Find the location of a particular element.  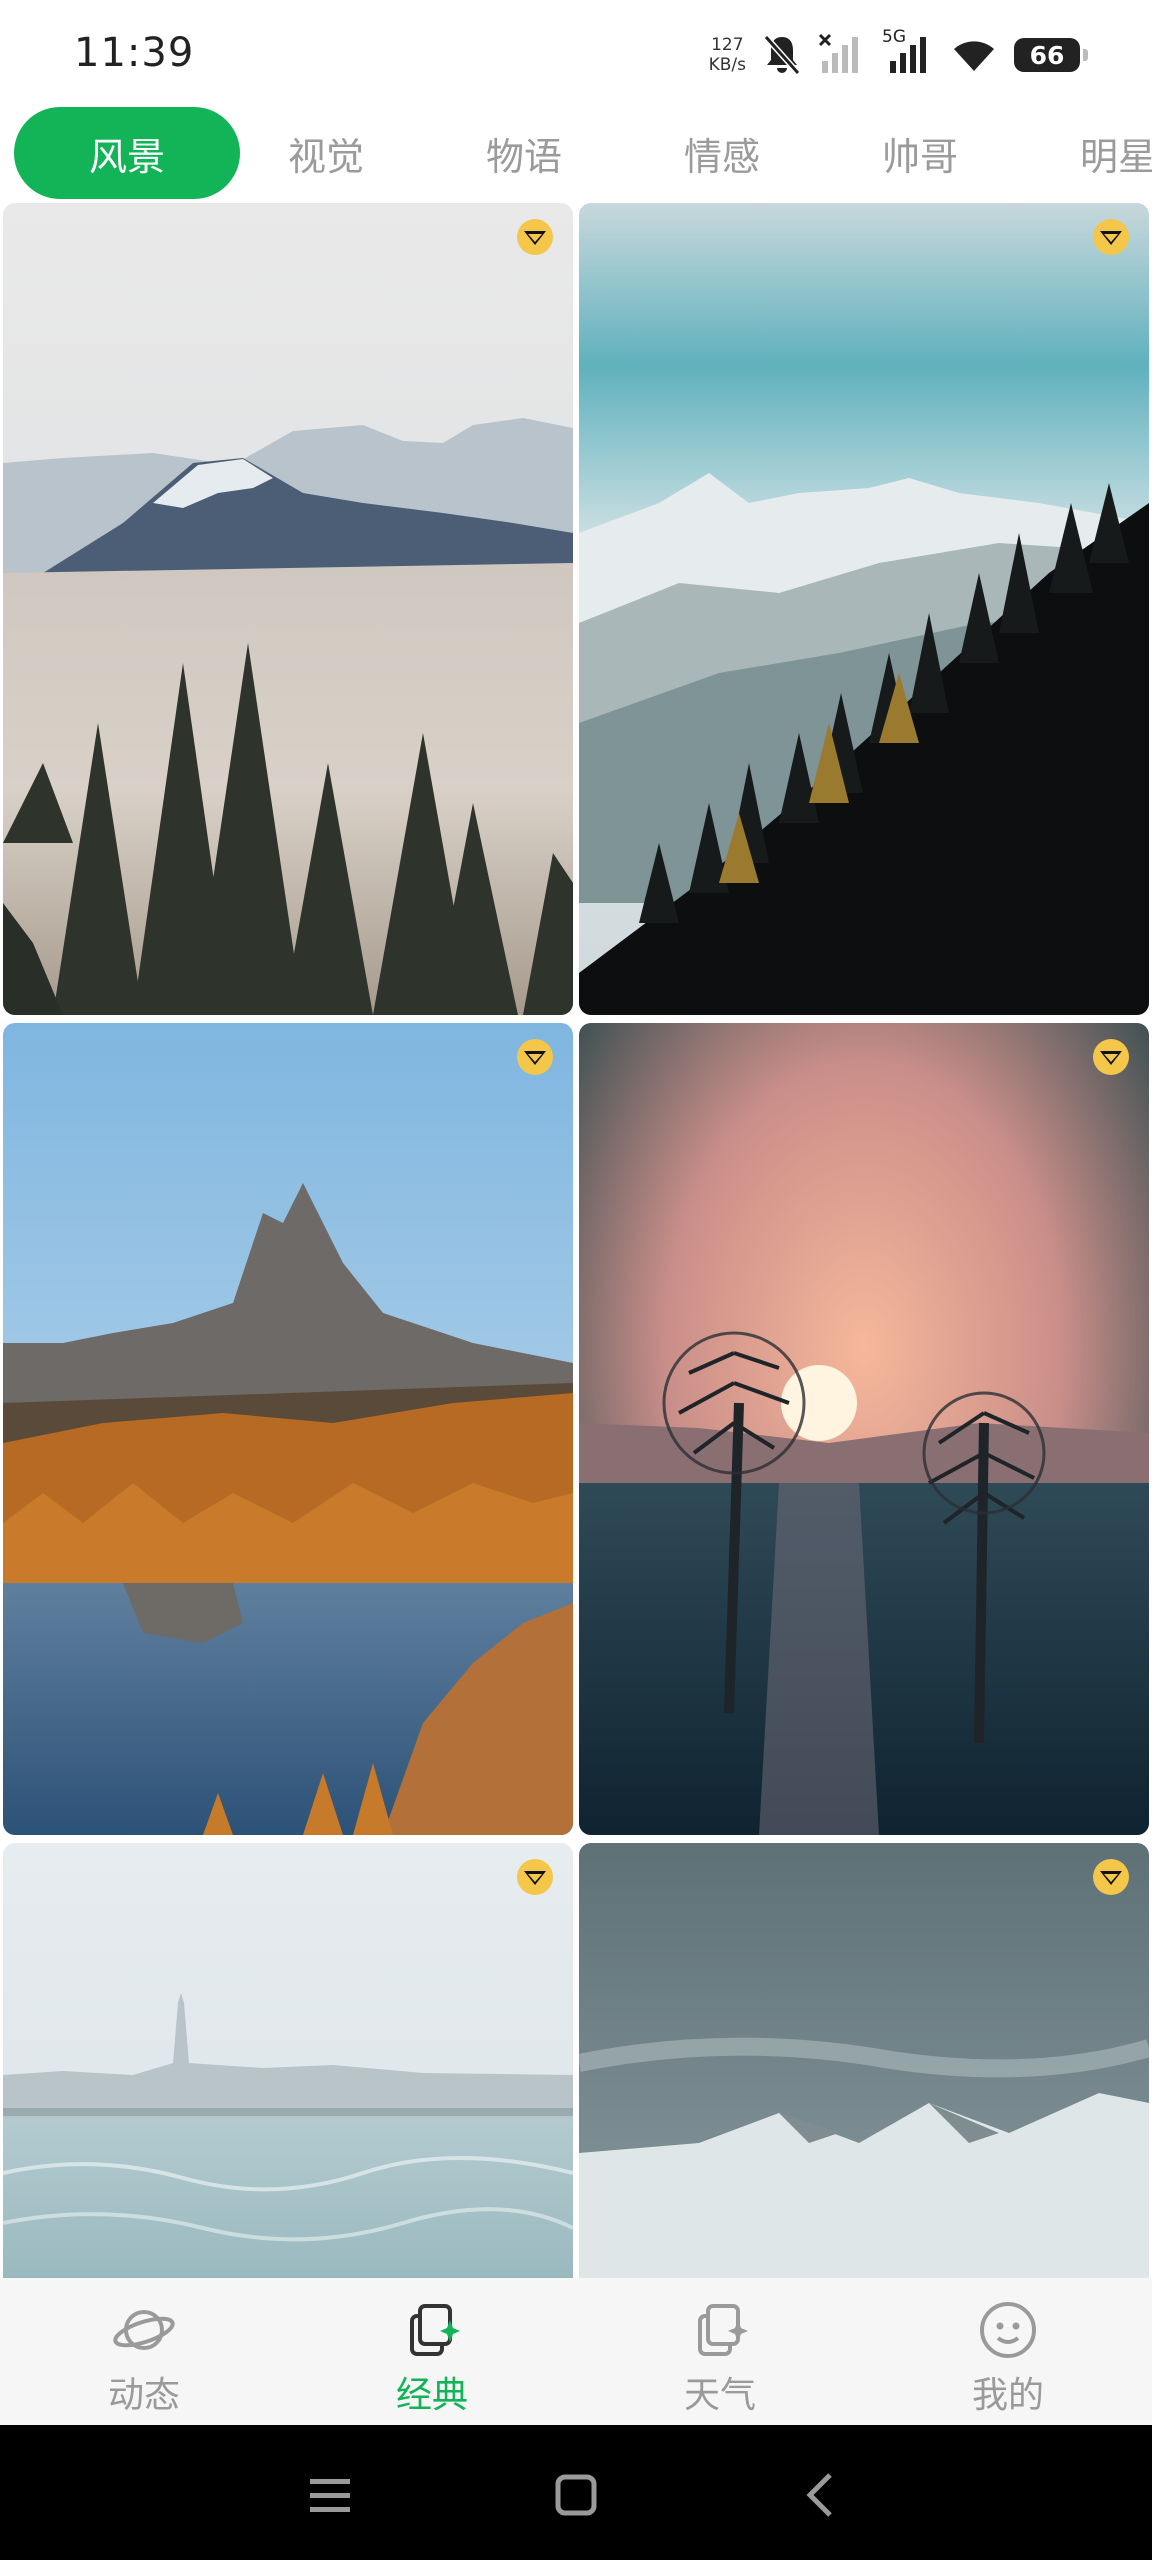

signal-5g: 5G is located at coordinates (908, 52).